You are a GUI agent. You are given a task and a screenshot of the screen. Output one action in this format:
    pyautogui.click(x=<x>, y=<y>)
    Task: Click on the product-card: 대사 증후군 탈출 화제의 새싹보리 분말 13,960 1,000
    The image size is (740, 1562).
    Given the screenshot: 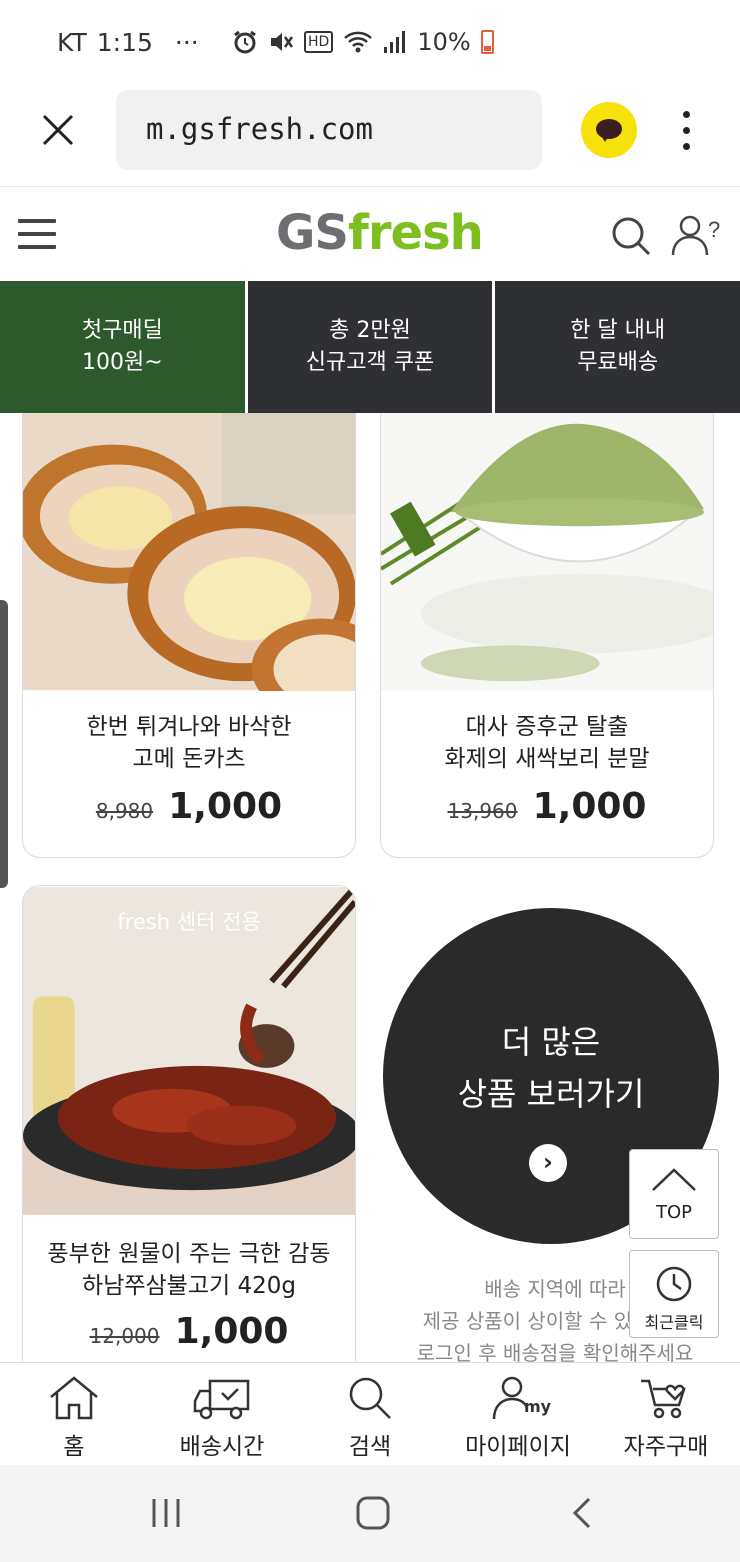 What is the action you would take?
    pyautogui.click(x=547, y=635)
    